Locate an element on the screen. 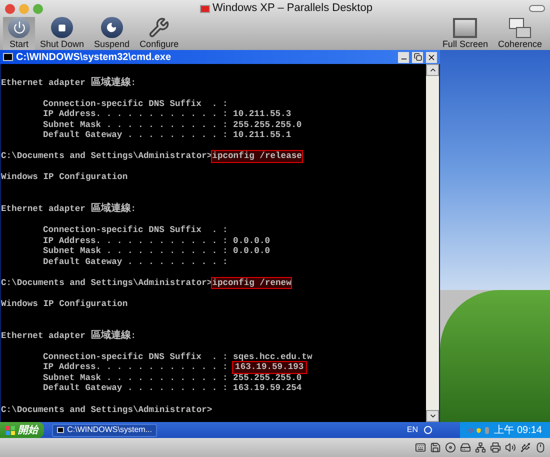 The height and width of the screenshot is (457, 550). restore-icon is located at coordinates (418, 57).